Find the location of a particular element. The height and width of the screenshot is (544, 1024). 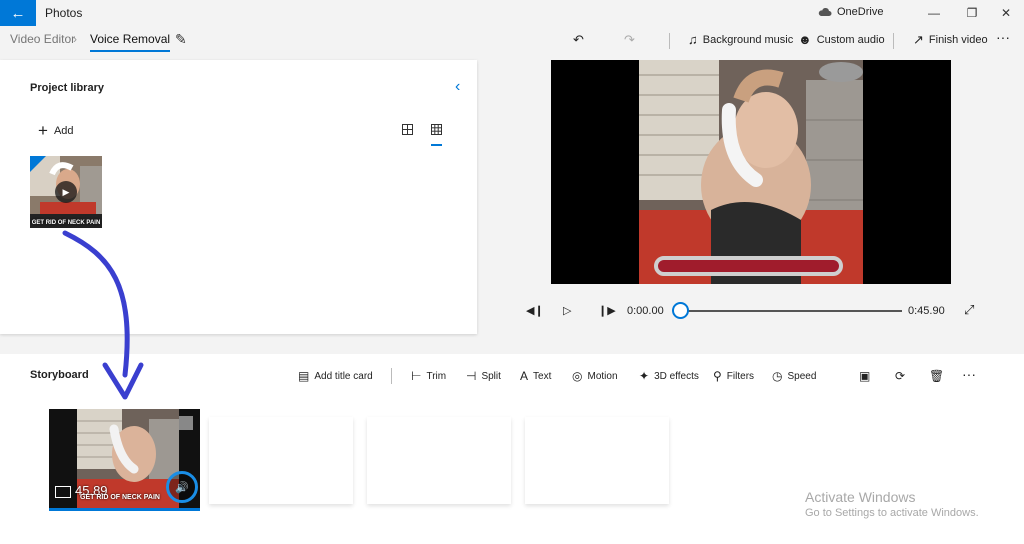

film-strip-icon is located at coordinates (63, 492).